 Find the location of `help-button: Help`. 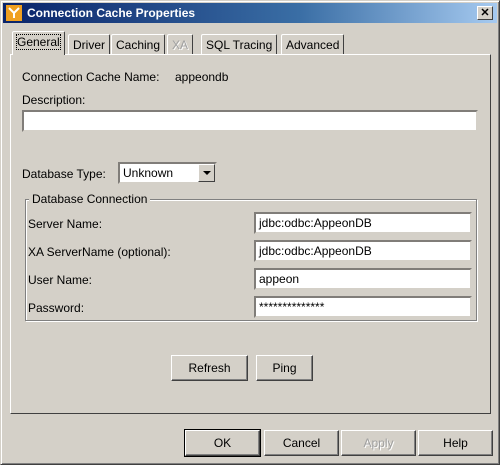

help-button: Help is located at coordinates (455, 443).